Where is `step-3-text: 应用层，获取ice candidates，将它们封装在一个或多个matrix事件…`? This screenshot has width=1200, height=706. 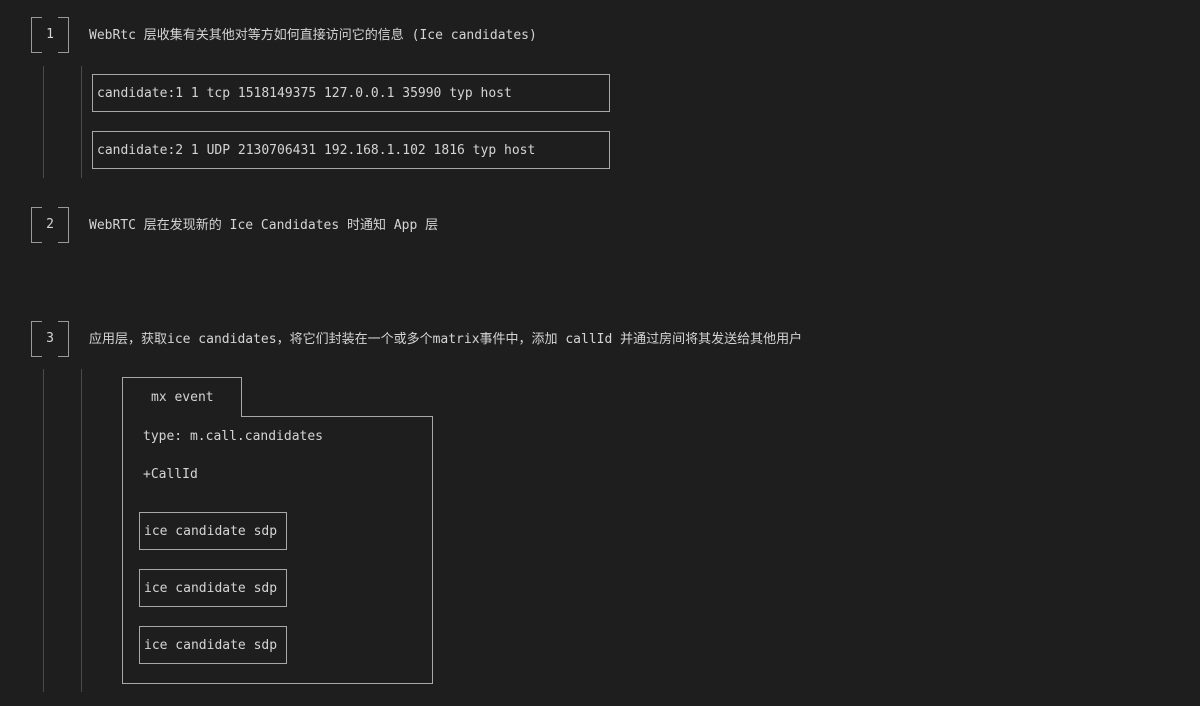
step-3-text: 应用层，获取ice candidates，将它们封装在一个或多个matrix事件… is located at coordinates (446, 339).